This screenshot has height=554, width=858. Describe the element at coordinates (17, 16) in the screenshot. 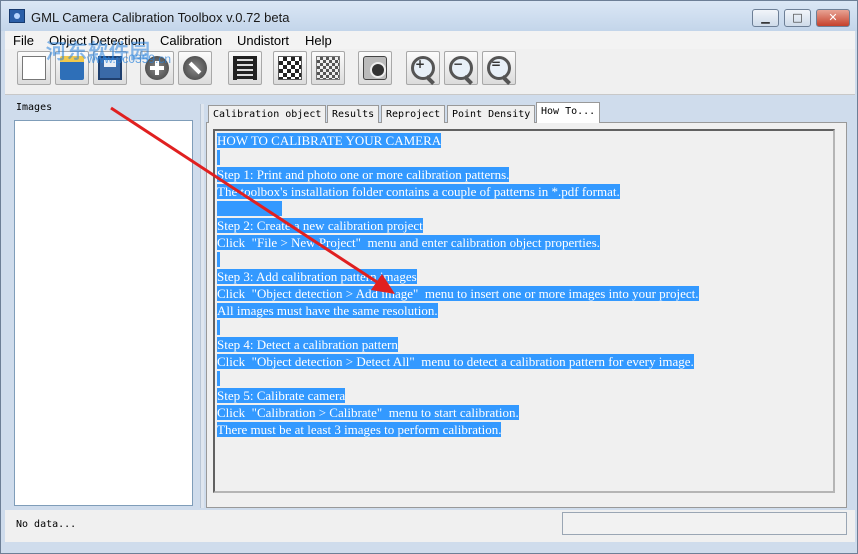

I see `camera-app-icon` at that location.